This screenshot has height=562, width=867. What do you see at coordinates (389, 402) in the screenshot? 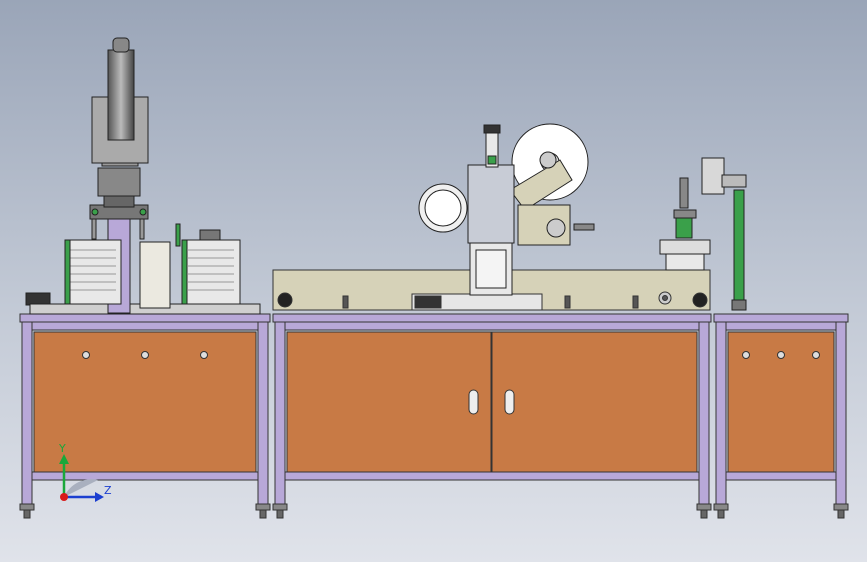
I see `middle-door-left` at bounding box center [389, 402].